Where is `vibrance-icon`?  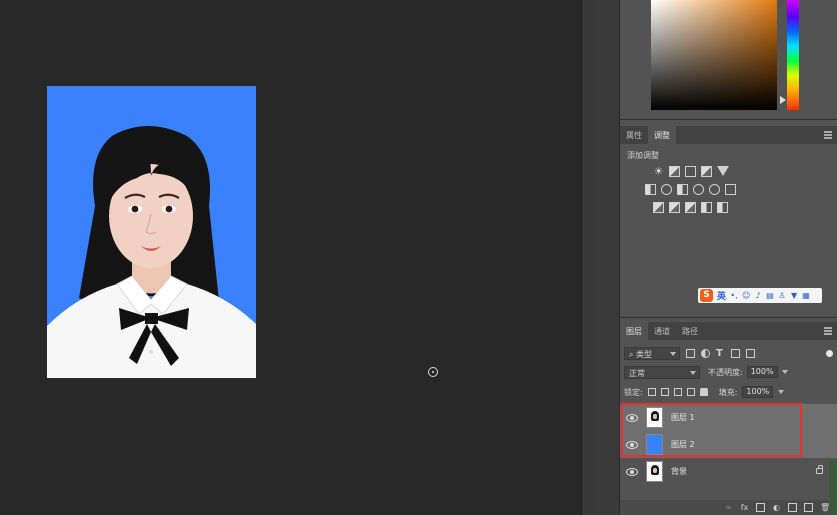 vibrance-icon is located at coordinates (723, 171).